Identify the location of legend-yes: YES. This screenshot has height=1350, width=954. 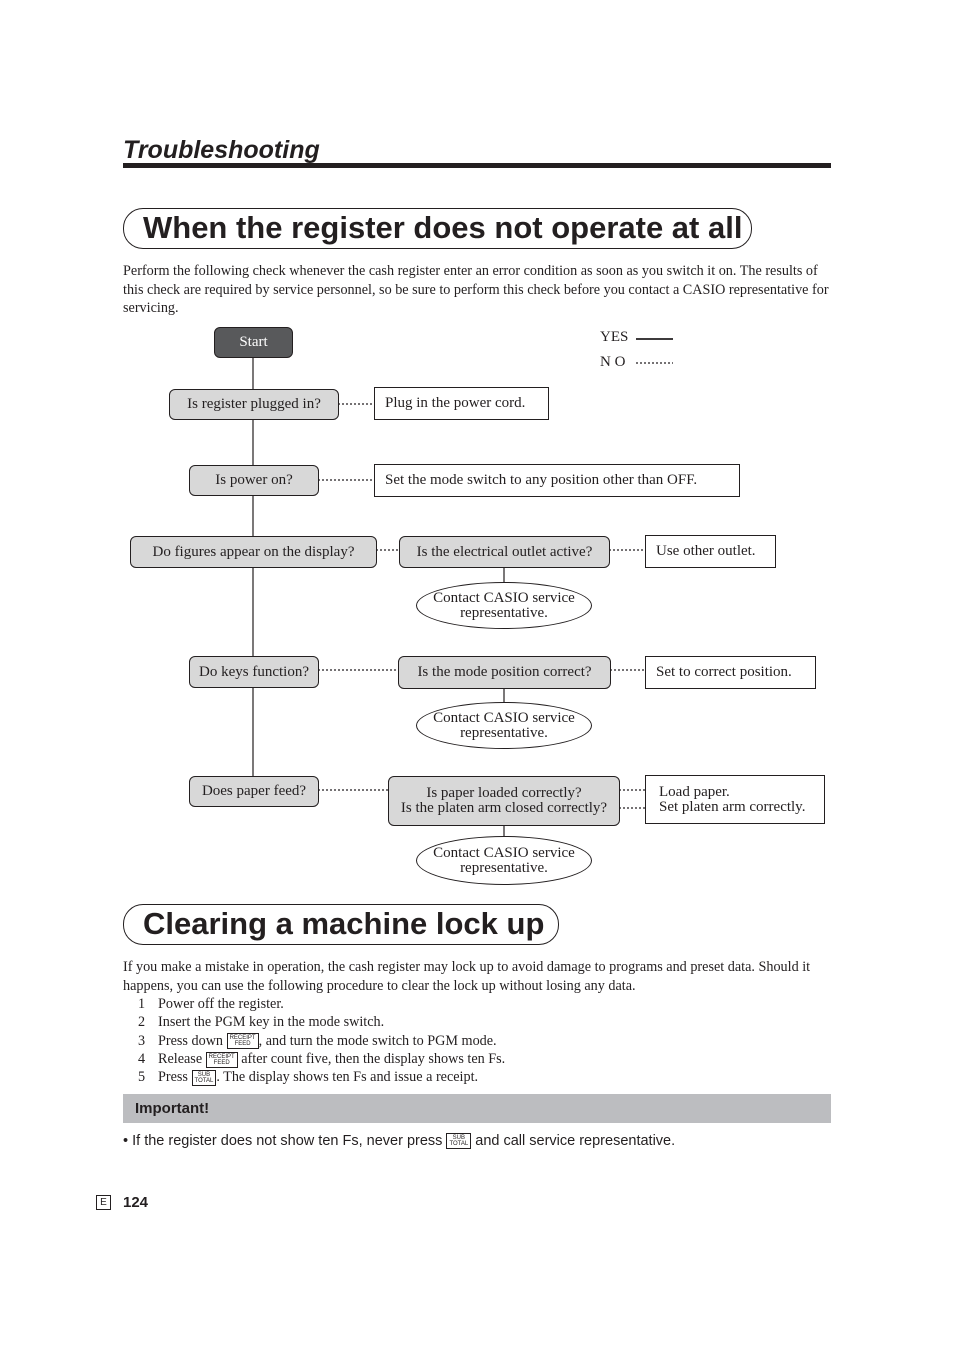
(614, 337).